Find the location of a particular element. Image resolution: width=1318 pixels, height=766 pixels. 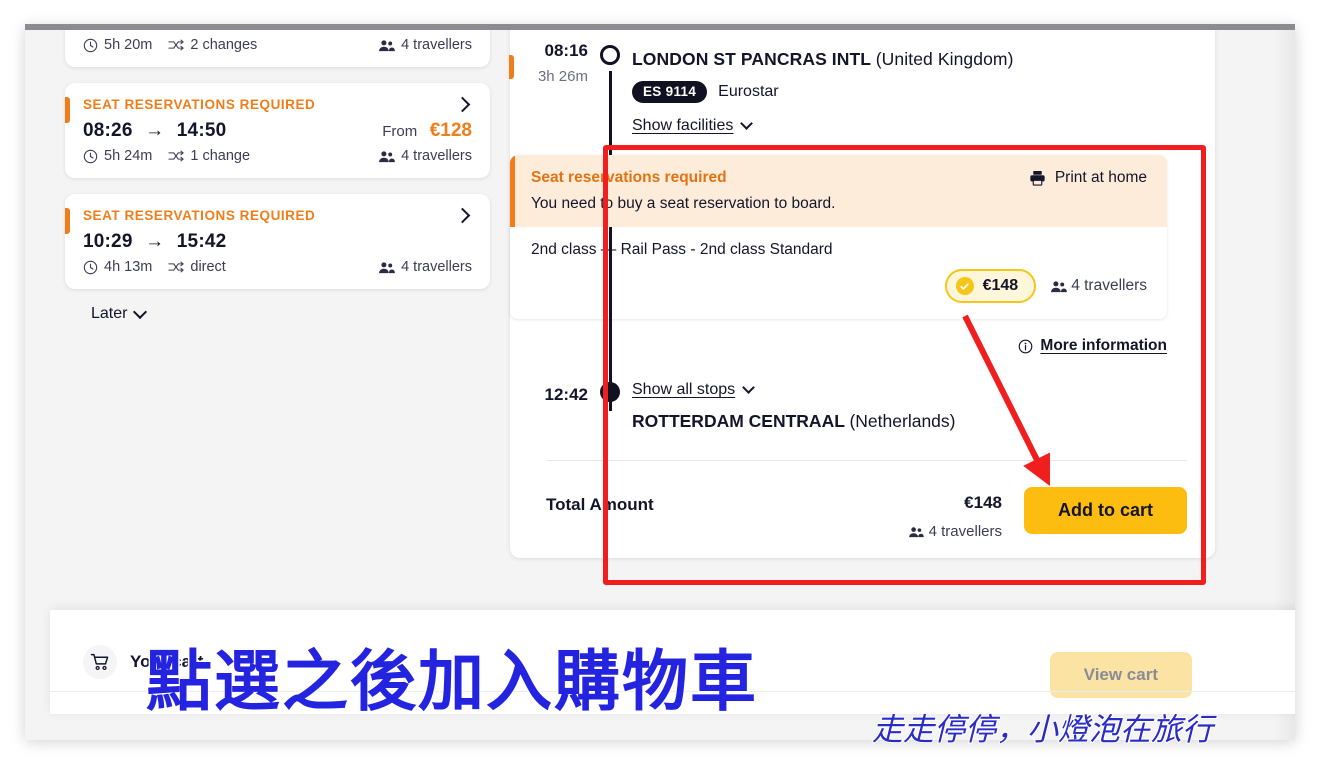

train-info-row: ES 9114 Eurostar is located at coordinates (913, 92).